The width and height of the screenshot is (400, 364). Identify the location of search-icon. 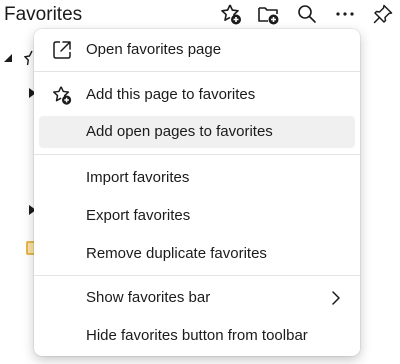
(307, 14).